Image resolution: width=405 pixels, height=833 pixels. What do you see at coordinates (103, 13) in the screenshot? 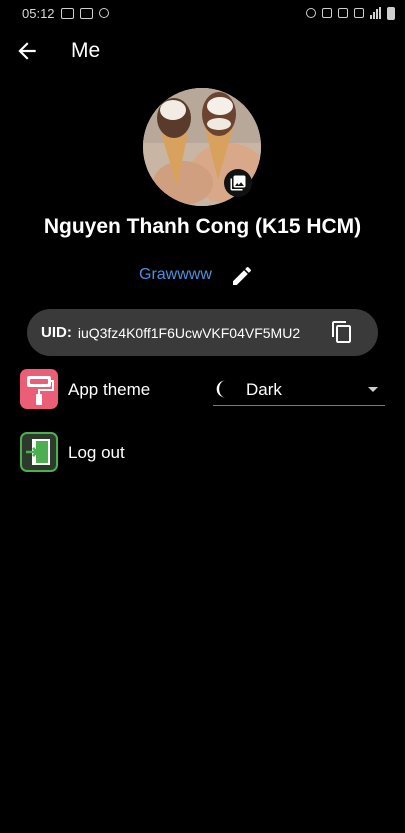
I see `app-notification-icon` at bounding box center [103, 13].